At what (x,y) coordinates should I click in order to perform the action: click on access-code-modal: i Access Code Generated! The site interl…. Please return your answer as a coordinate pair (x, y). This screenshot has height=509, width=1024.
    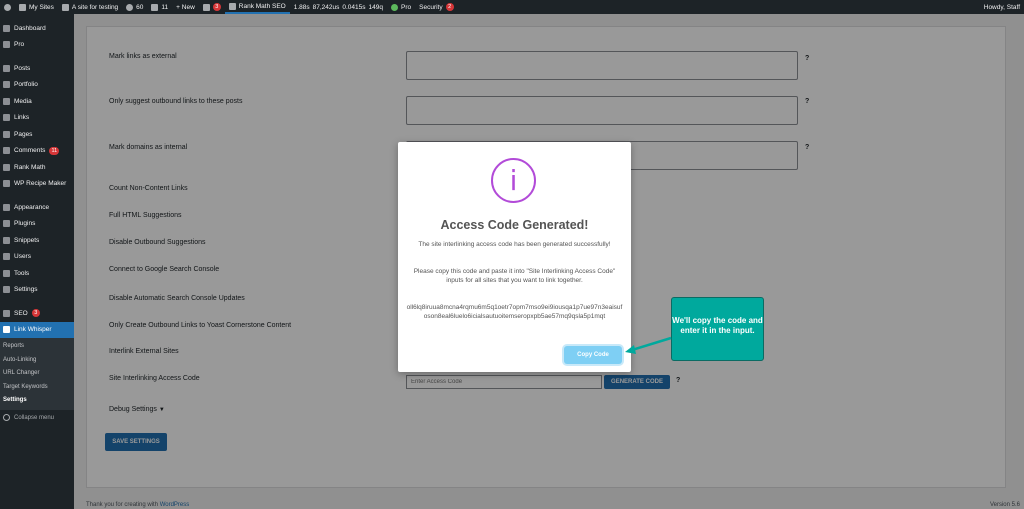
    Looking at the image, I should click on (514, 257).